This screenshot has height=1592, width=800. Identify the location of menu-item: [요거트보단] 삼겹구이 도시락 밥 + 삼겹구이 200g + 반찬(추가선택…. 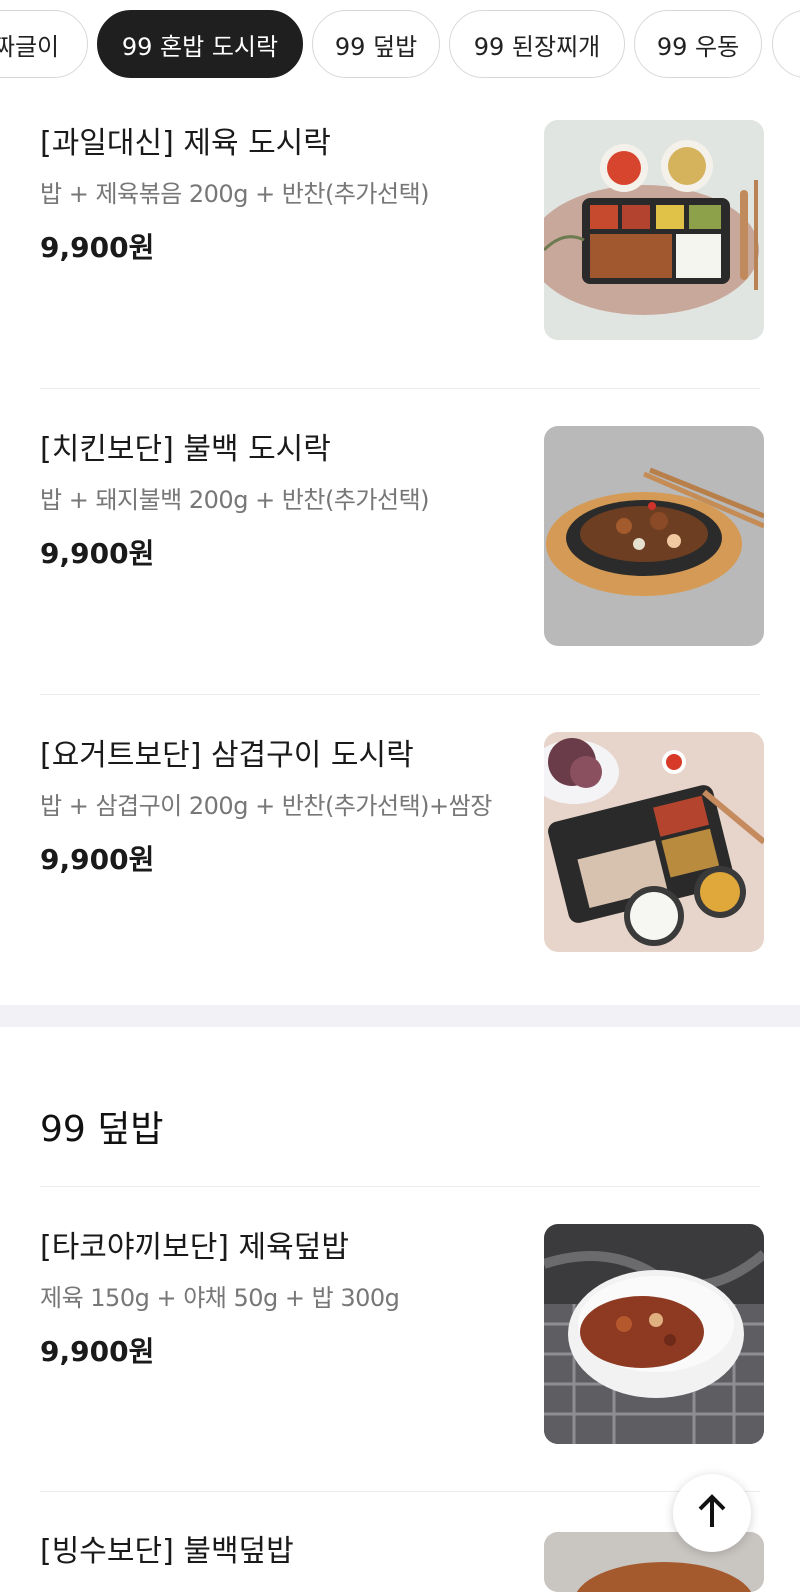
(402, 841).